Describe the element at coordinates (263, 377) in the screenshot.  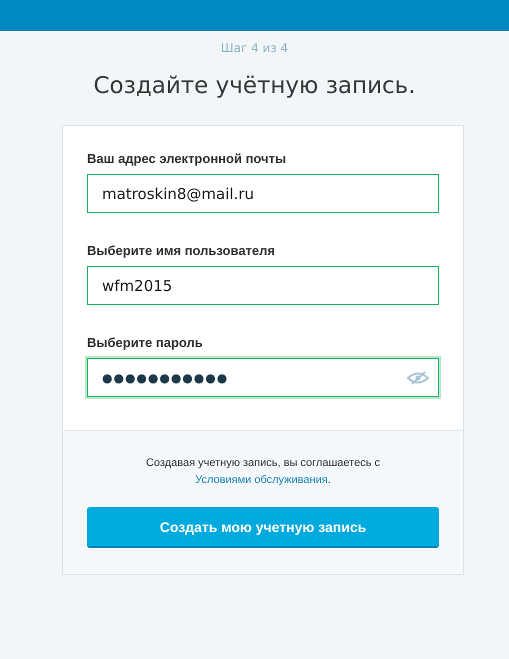
I see `password-field: ●●●●●●●●●●●` at that location.